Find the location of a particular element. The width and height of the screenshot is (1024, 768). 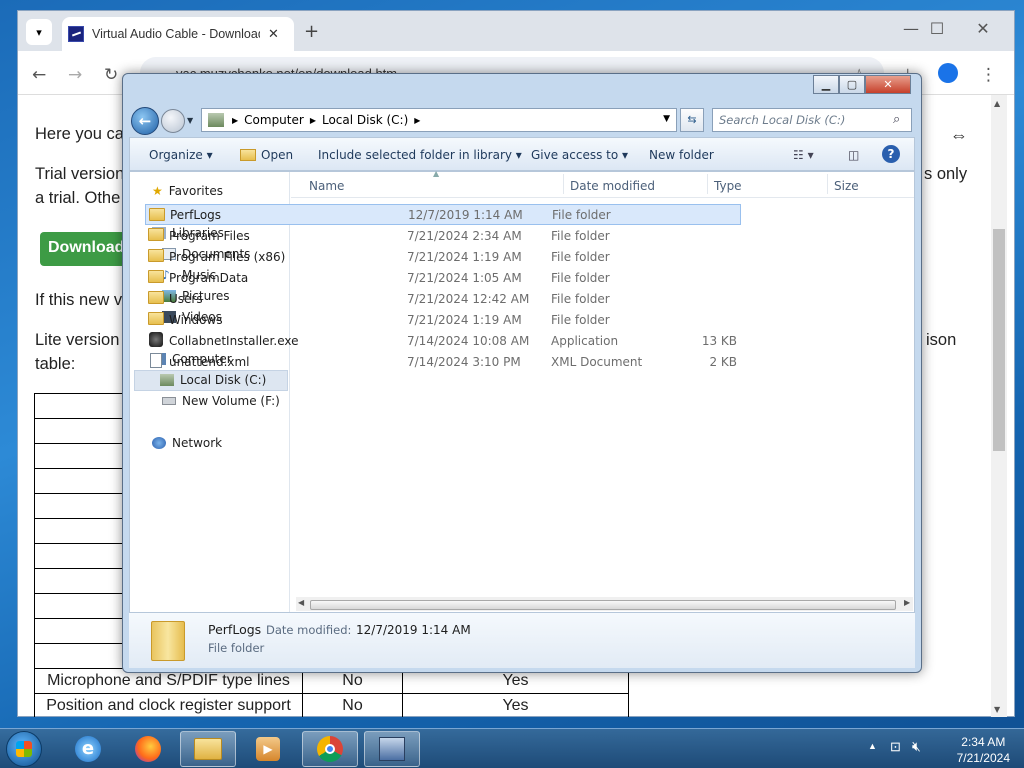

file-row: Users 7/21/2024 12:42 AM File folder is located at coordinates (443, 298).